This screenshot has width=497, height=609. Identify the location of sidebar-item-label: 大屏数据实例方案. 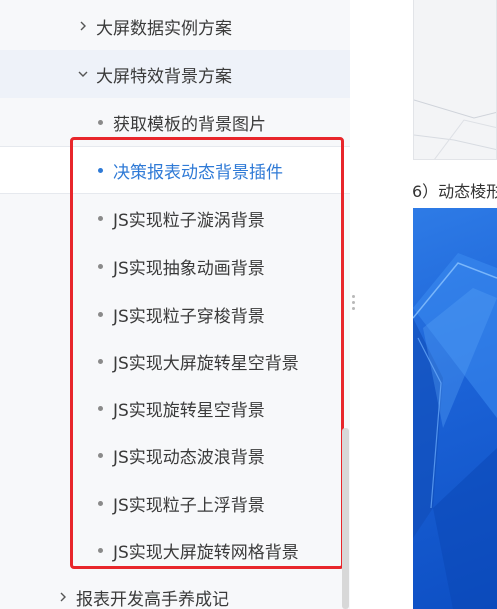
(164, 28).